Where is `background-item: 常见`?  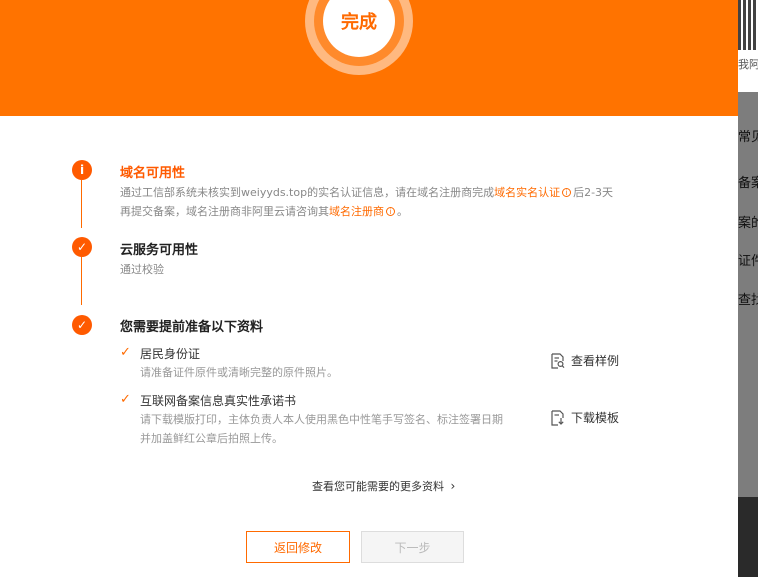 background-item: 常见 is located at coordinates (748, 137).